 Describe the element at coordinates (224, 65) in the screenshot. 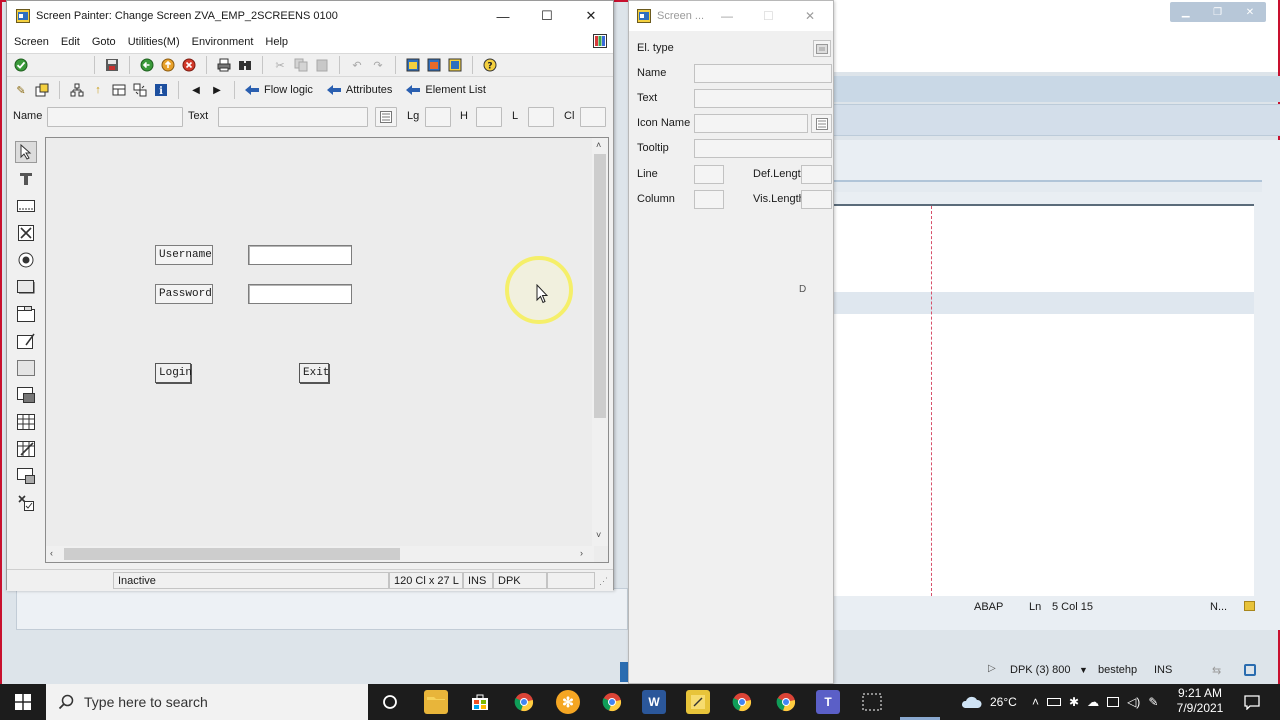

I see `print-icon` at that location.